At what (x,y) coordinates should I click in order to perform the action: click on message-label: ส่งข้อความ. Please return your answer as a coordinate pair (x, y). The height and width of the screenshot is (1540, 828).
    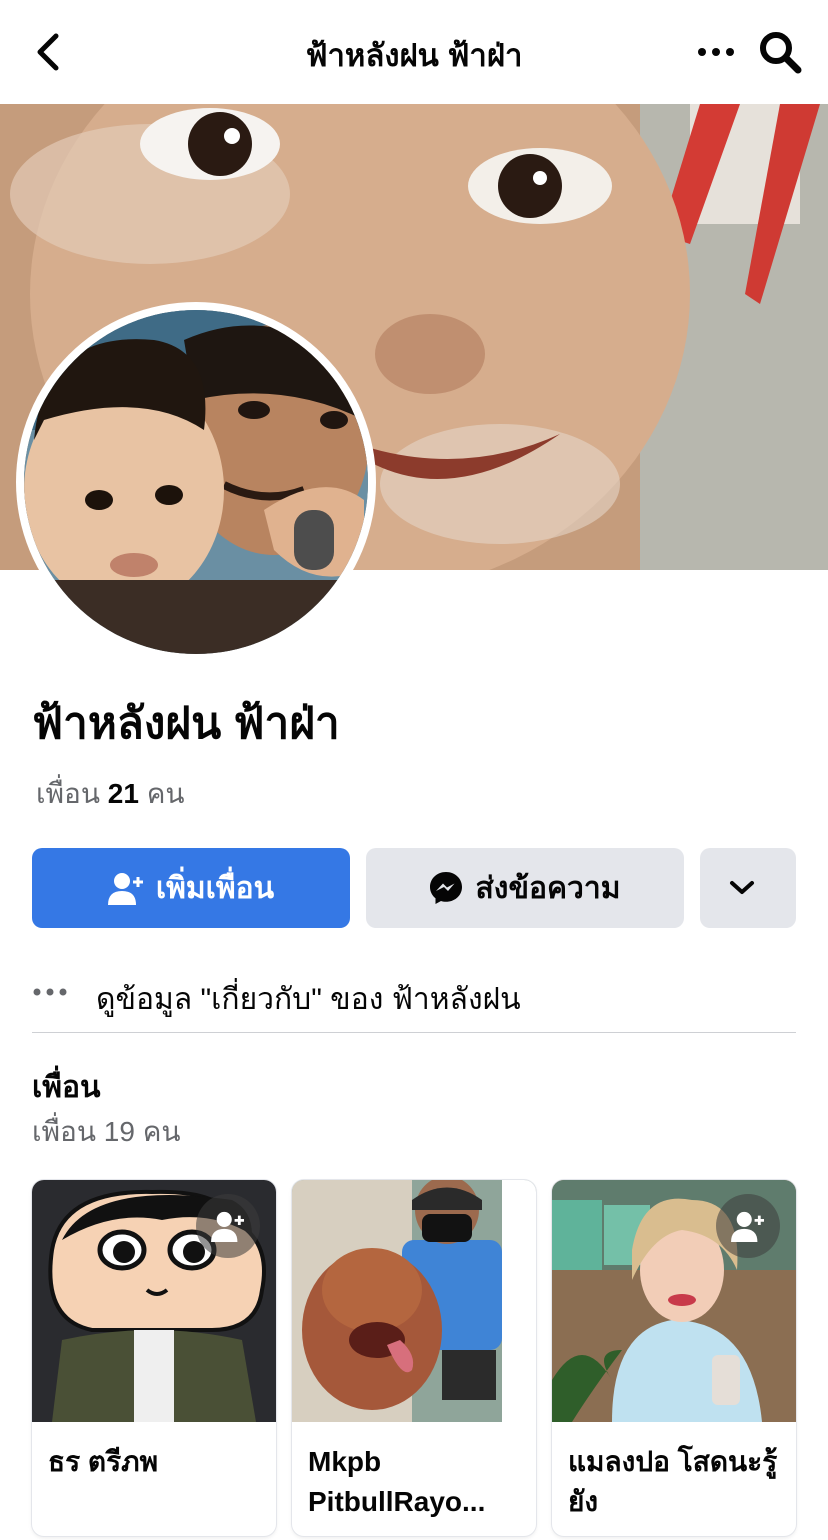
    Looking at the image, I should click on (548, 888).